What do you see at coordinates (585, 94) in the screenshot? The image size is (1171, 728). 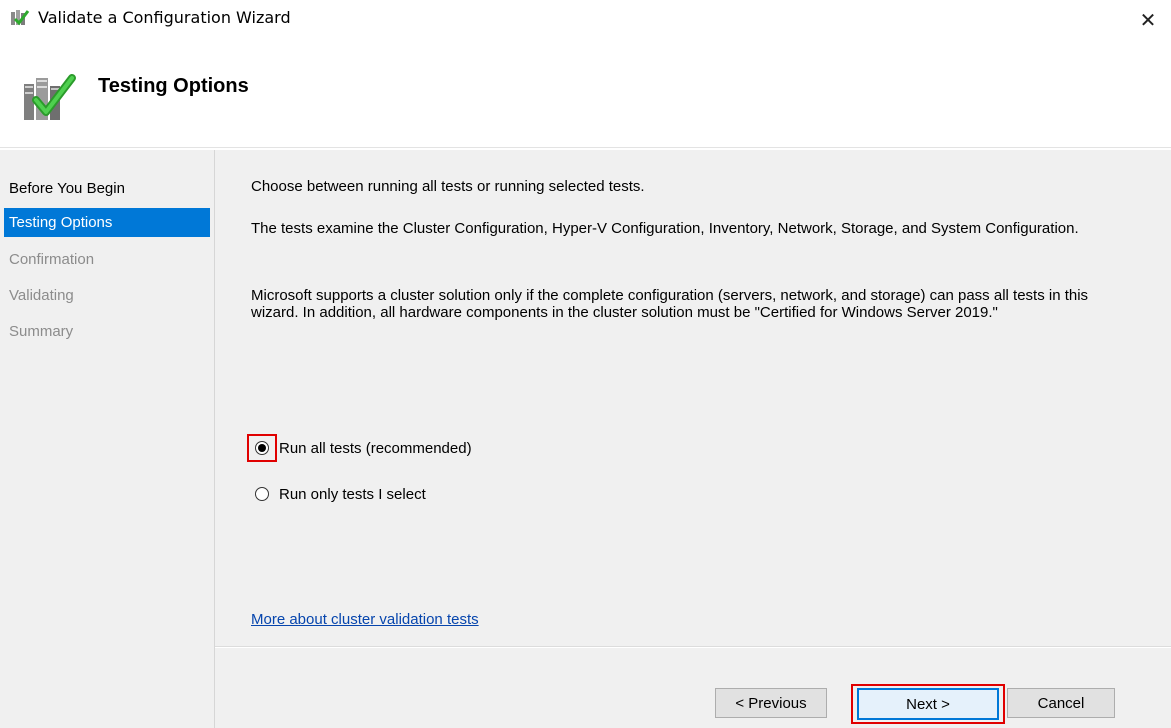 I see `wizard-header: Testing Options` at bounding box center [585, 94].